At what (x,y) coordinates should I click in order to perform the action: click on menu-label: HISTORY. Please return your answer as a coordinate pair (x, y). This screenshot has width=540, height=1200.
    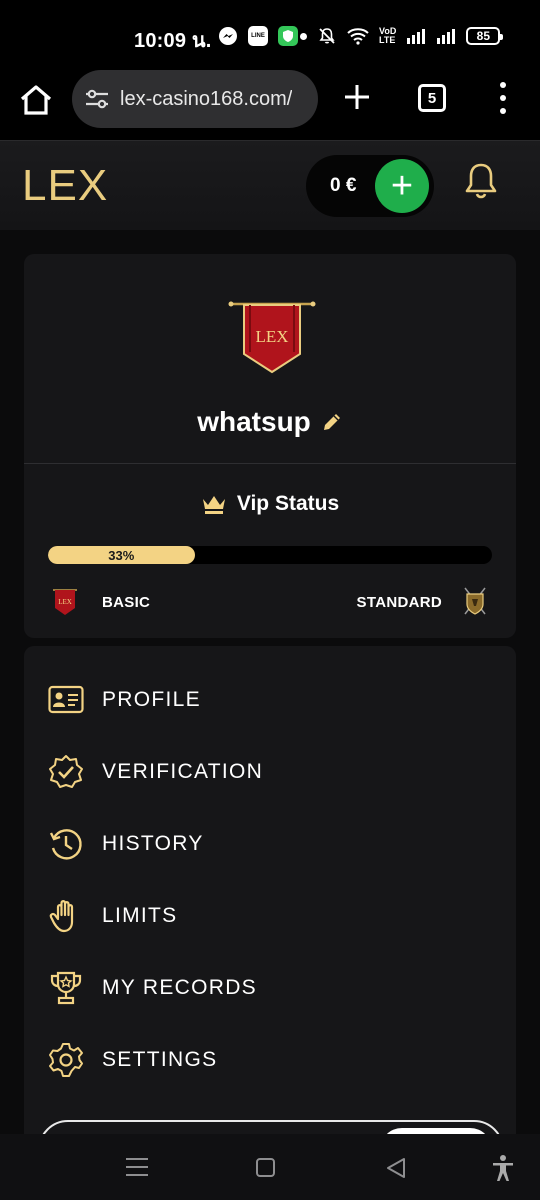
    Looking at the image, I should click on (153, 843).